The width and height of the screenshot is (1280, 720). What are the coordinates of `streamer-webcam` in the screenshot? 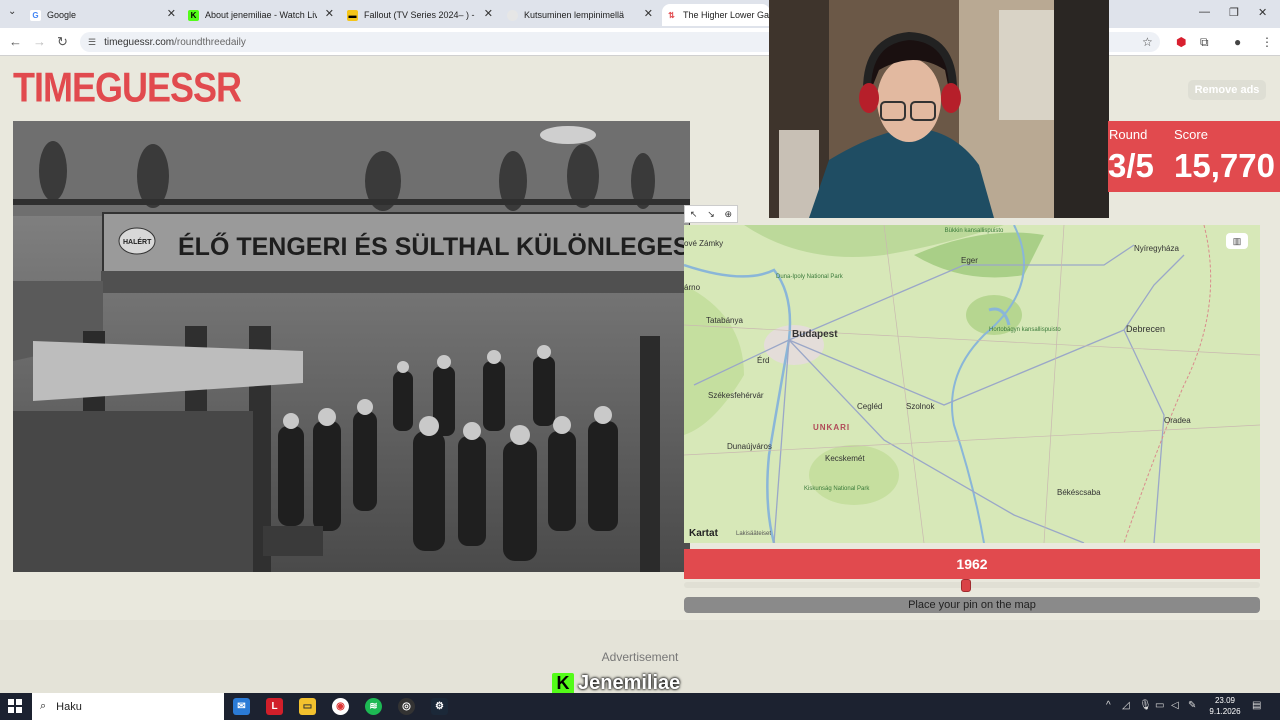 It's located at (939, 109).